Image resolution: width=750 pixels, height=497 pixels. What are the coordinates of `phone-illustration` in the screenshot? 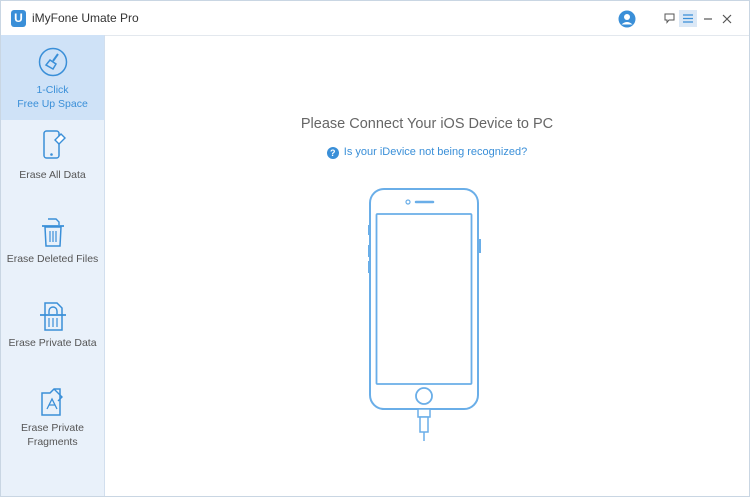 It's located at (424, 314).